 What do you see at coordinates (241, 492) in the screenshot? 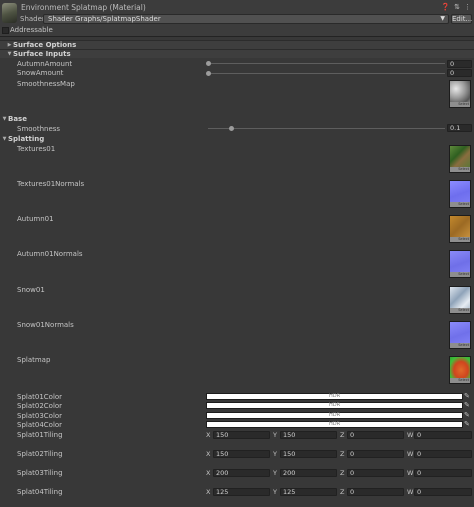
I see `splat04-tiling-x: 125` at bounding box center [241, 492].